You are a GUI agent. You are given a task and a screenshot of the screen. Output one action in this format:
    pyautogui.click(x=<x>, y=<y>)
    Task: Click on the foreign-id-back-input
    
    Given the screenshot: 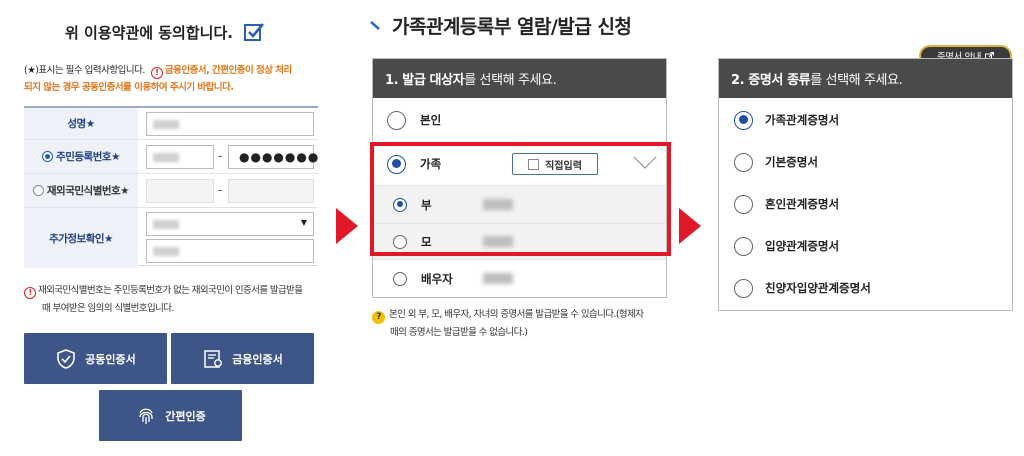 What is the action you would take?
    pyautogui.click(x=271, y=191)
    